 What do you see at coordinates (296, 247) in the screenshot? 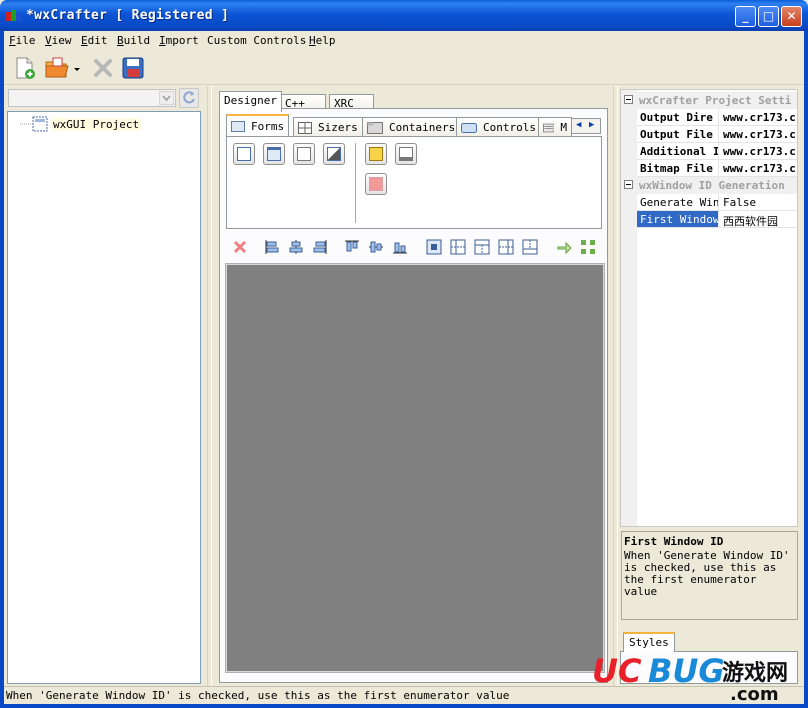
I see `align-center-icon` at bounding box center [296, 247].